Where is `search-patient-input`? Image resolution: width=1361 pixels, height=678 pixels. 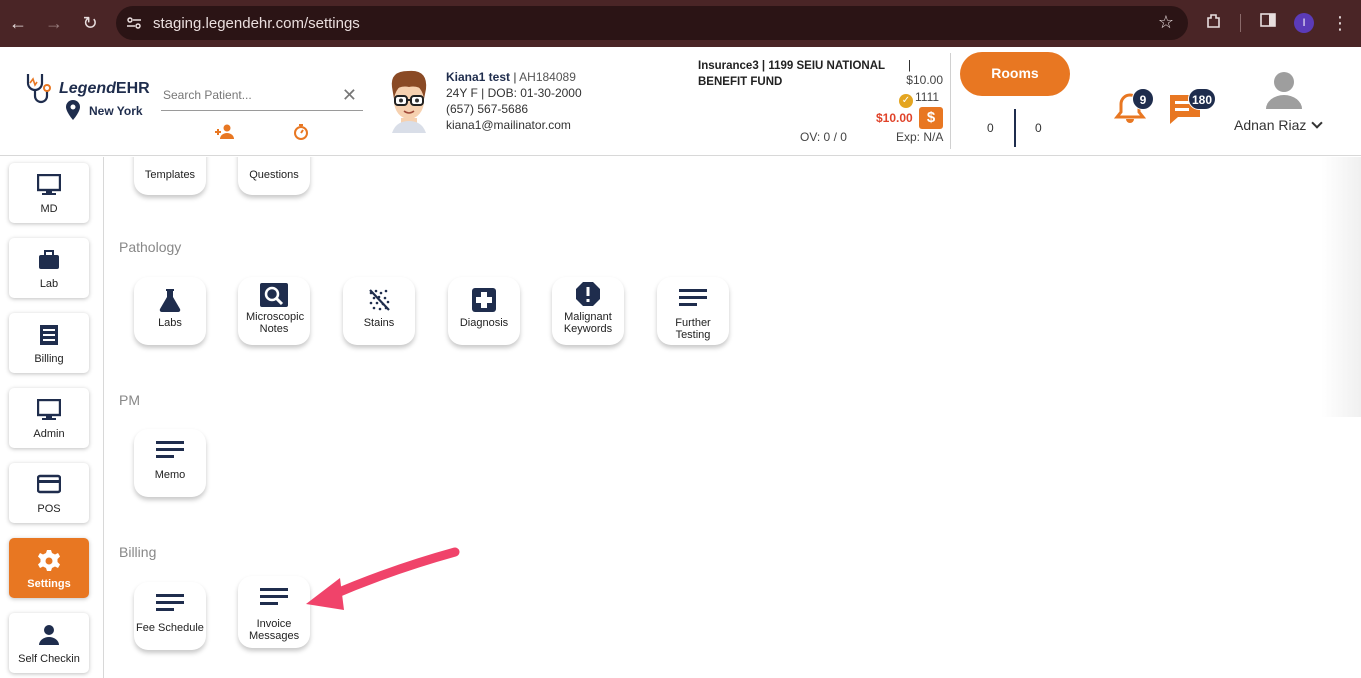 search-patient-input is located at coordinates (246, 95).